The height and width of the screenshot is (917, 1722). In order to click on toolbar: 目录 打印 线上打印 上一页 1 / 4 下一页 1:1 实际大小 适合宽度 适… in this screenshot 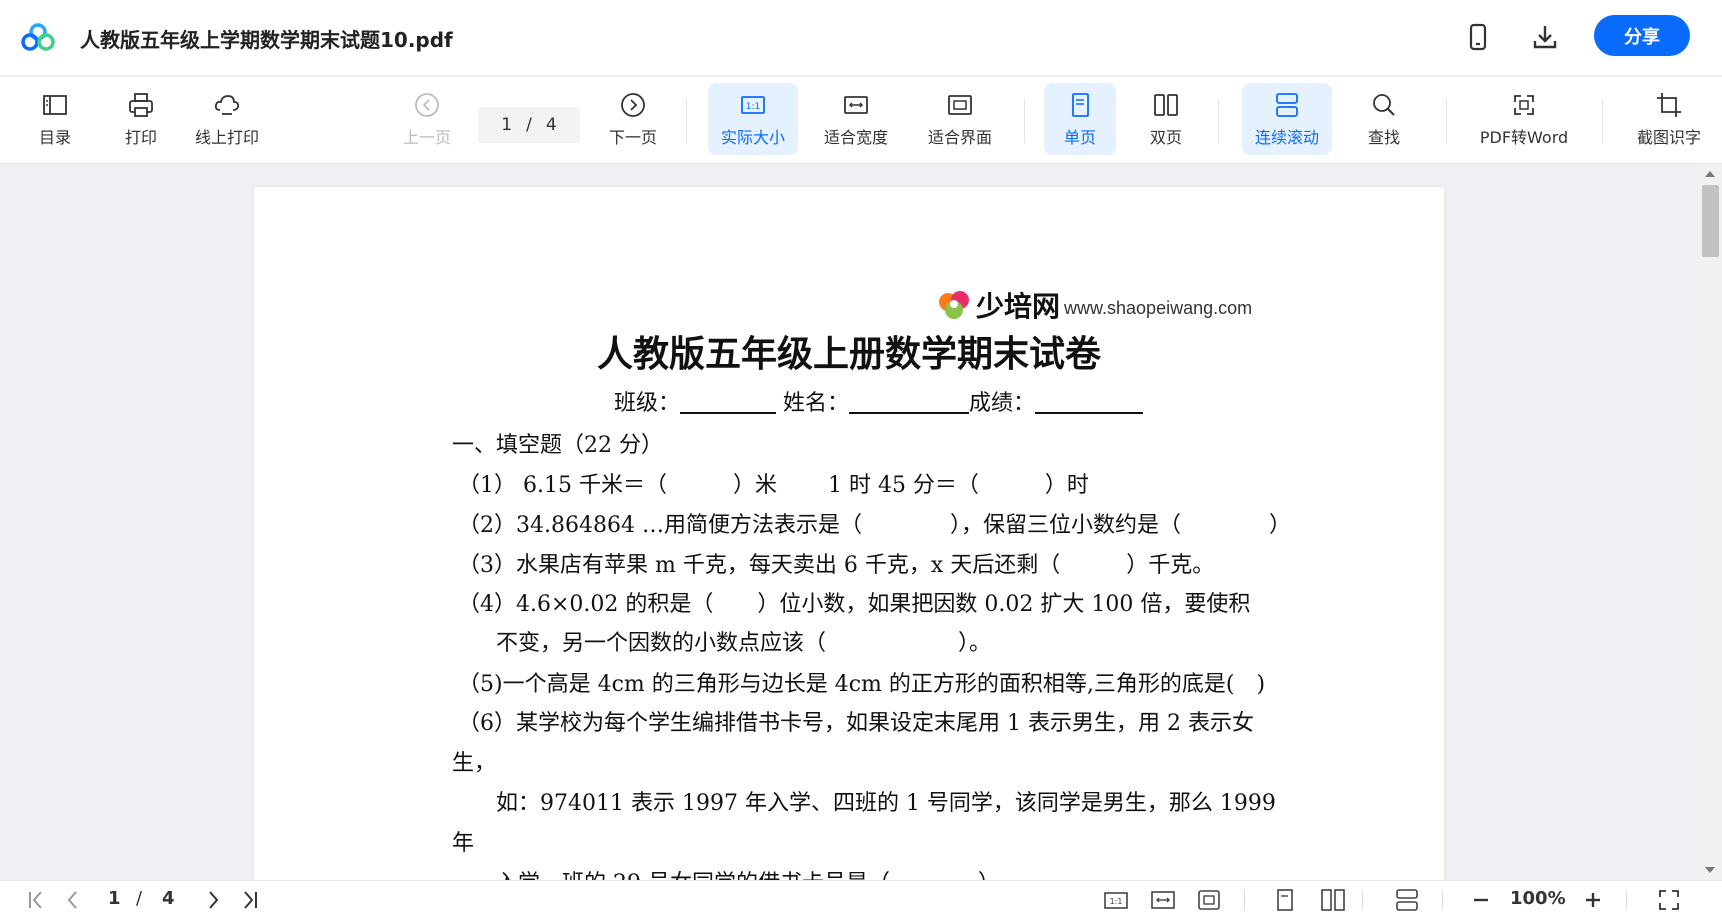, I will do `click(861, 120)`.